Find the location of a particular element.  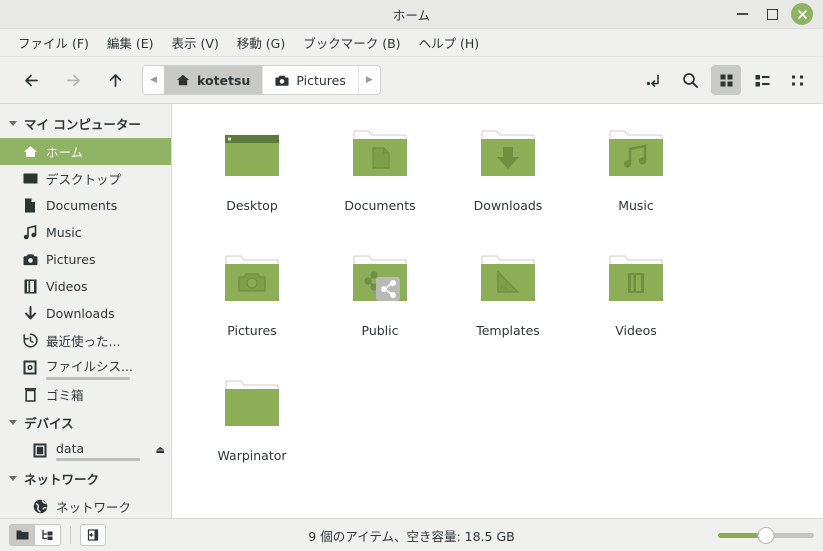

up-button is located at coordinates (115, 80).